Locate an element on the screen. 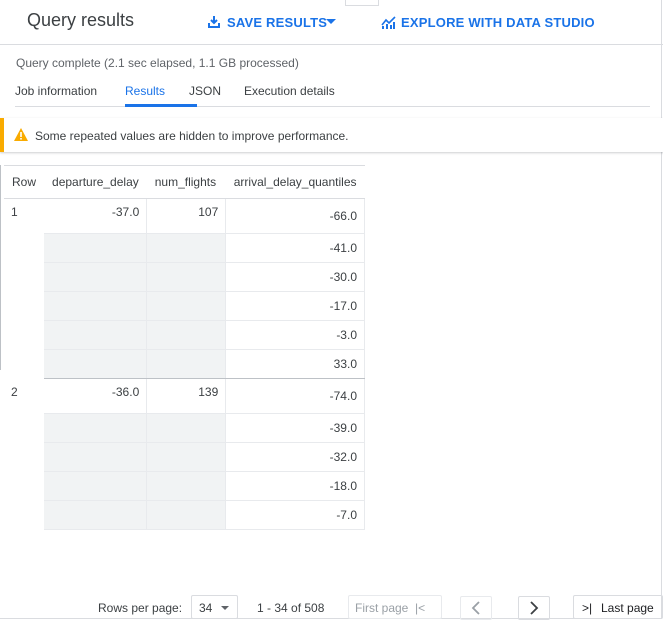 The width and height of the screenshot is (663, 620). save-results-label: SAVE RESULTS is located at coordinates (277, 22).